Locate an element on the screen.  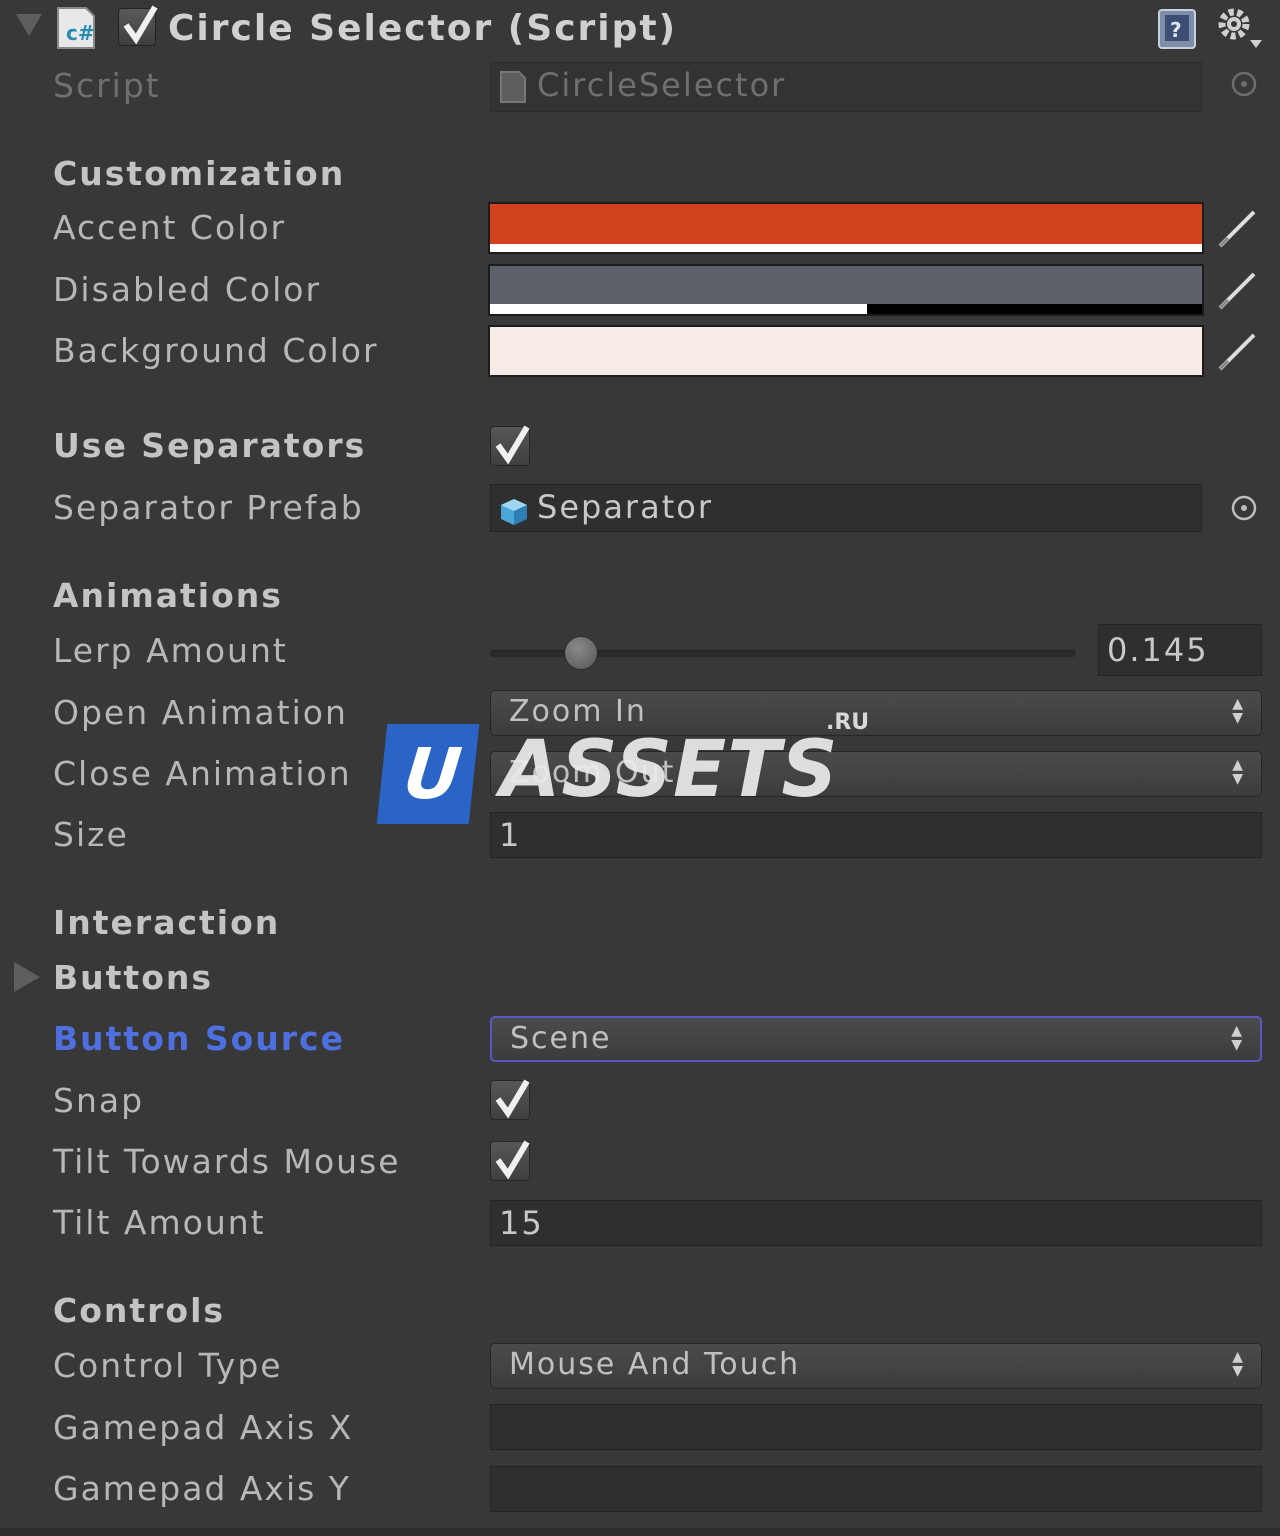
separator-prefab-value: Separator is located at coordinates (625, 507).